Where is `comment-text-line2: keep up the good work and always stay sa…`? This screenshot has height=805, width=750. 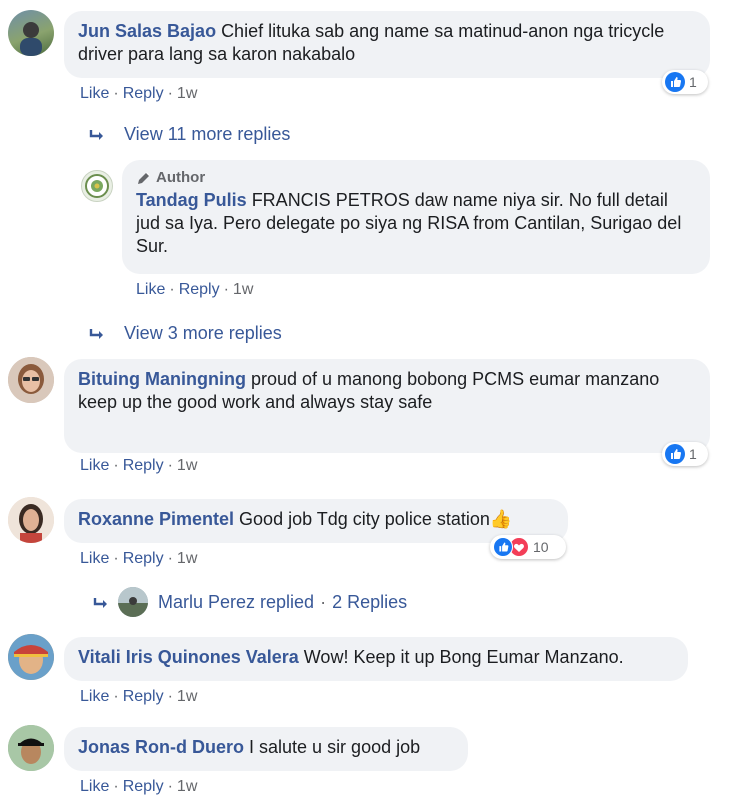 comment-text-line2: keep up the good work and always stay sa… is located at coordinates (255, 402).